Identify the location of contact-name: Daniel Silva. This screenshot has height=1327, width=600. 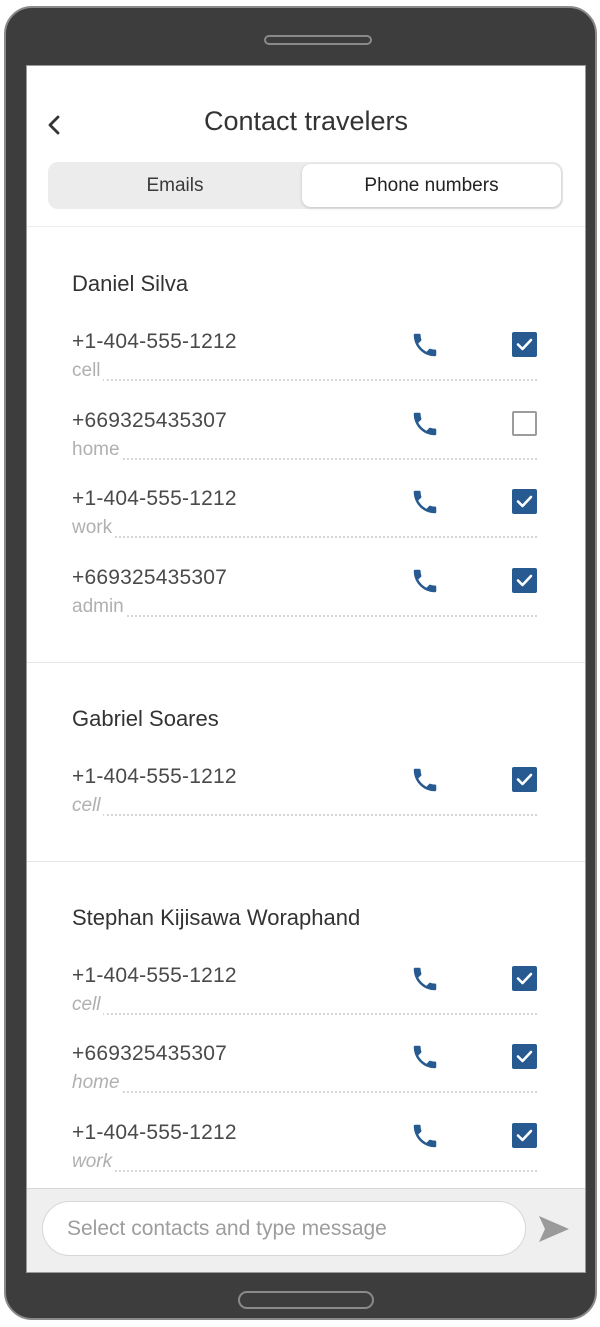
(130, 283).